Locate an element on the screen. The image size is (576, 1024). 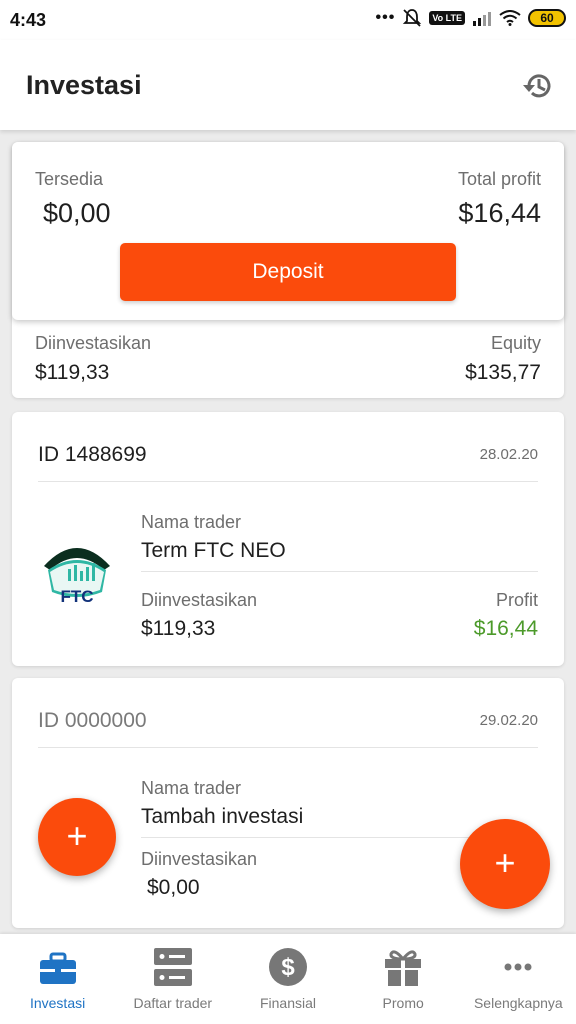
investment-id: ID 0000000 is located at coordinates (92, 720).